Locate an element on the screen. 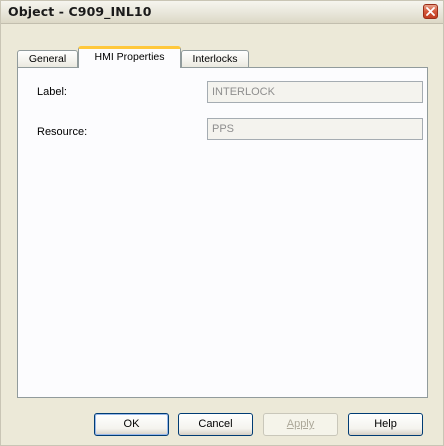 Image resolution: width=444 pixels, height=446 pixels. close-icon is located at coordinates (430, 11).